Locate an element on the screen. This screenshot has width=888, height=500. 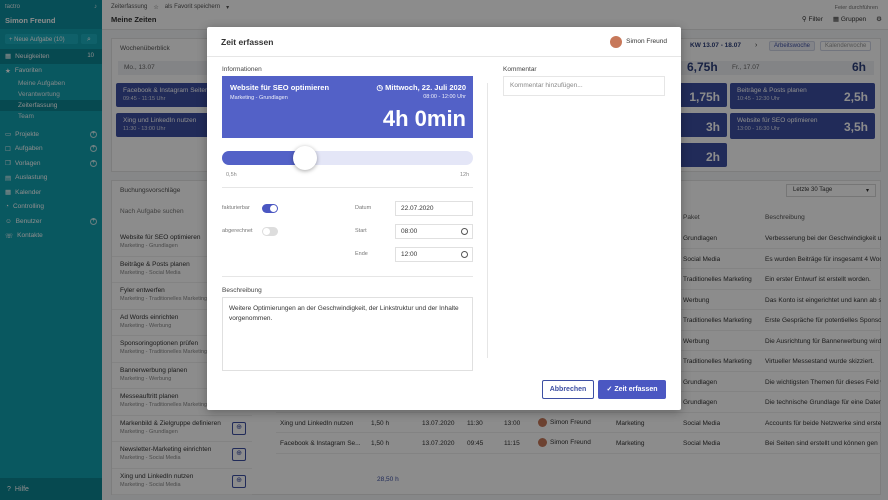
description-label: Beschreibung is located at coordinates (242, 290).